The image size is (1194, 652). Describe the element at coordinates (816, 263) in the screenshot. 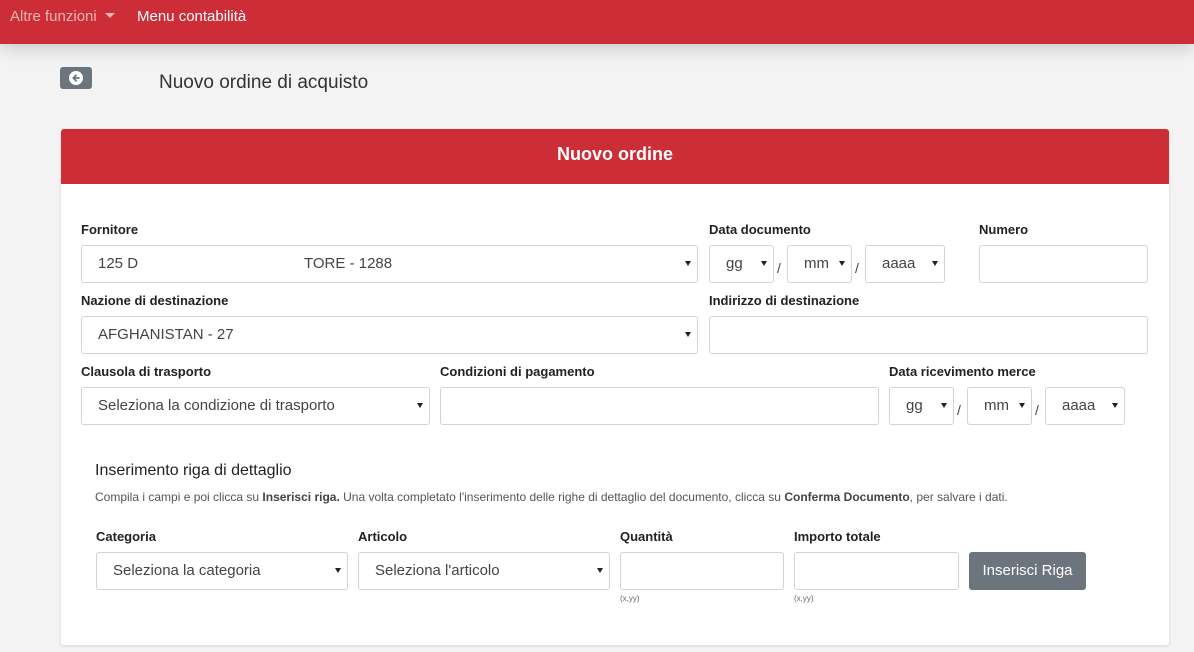

I see `data-documento-mm-value: mm` at that location.